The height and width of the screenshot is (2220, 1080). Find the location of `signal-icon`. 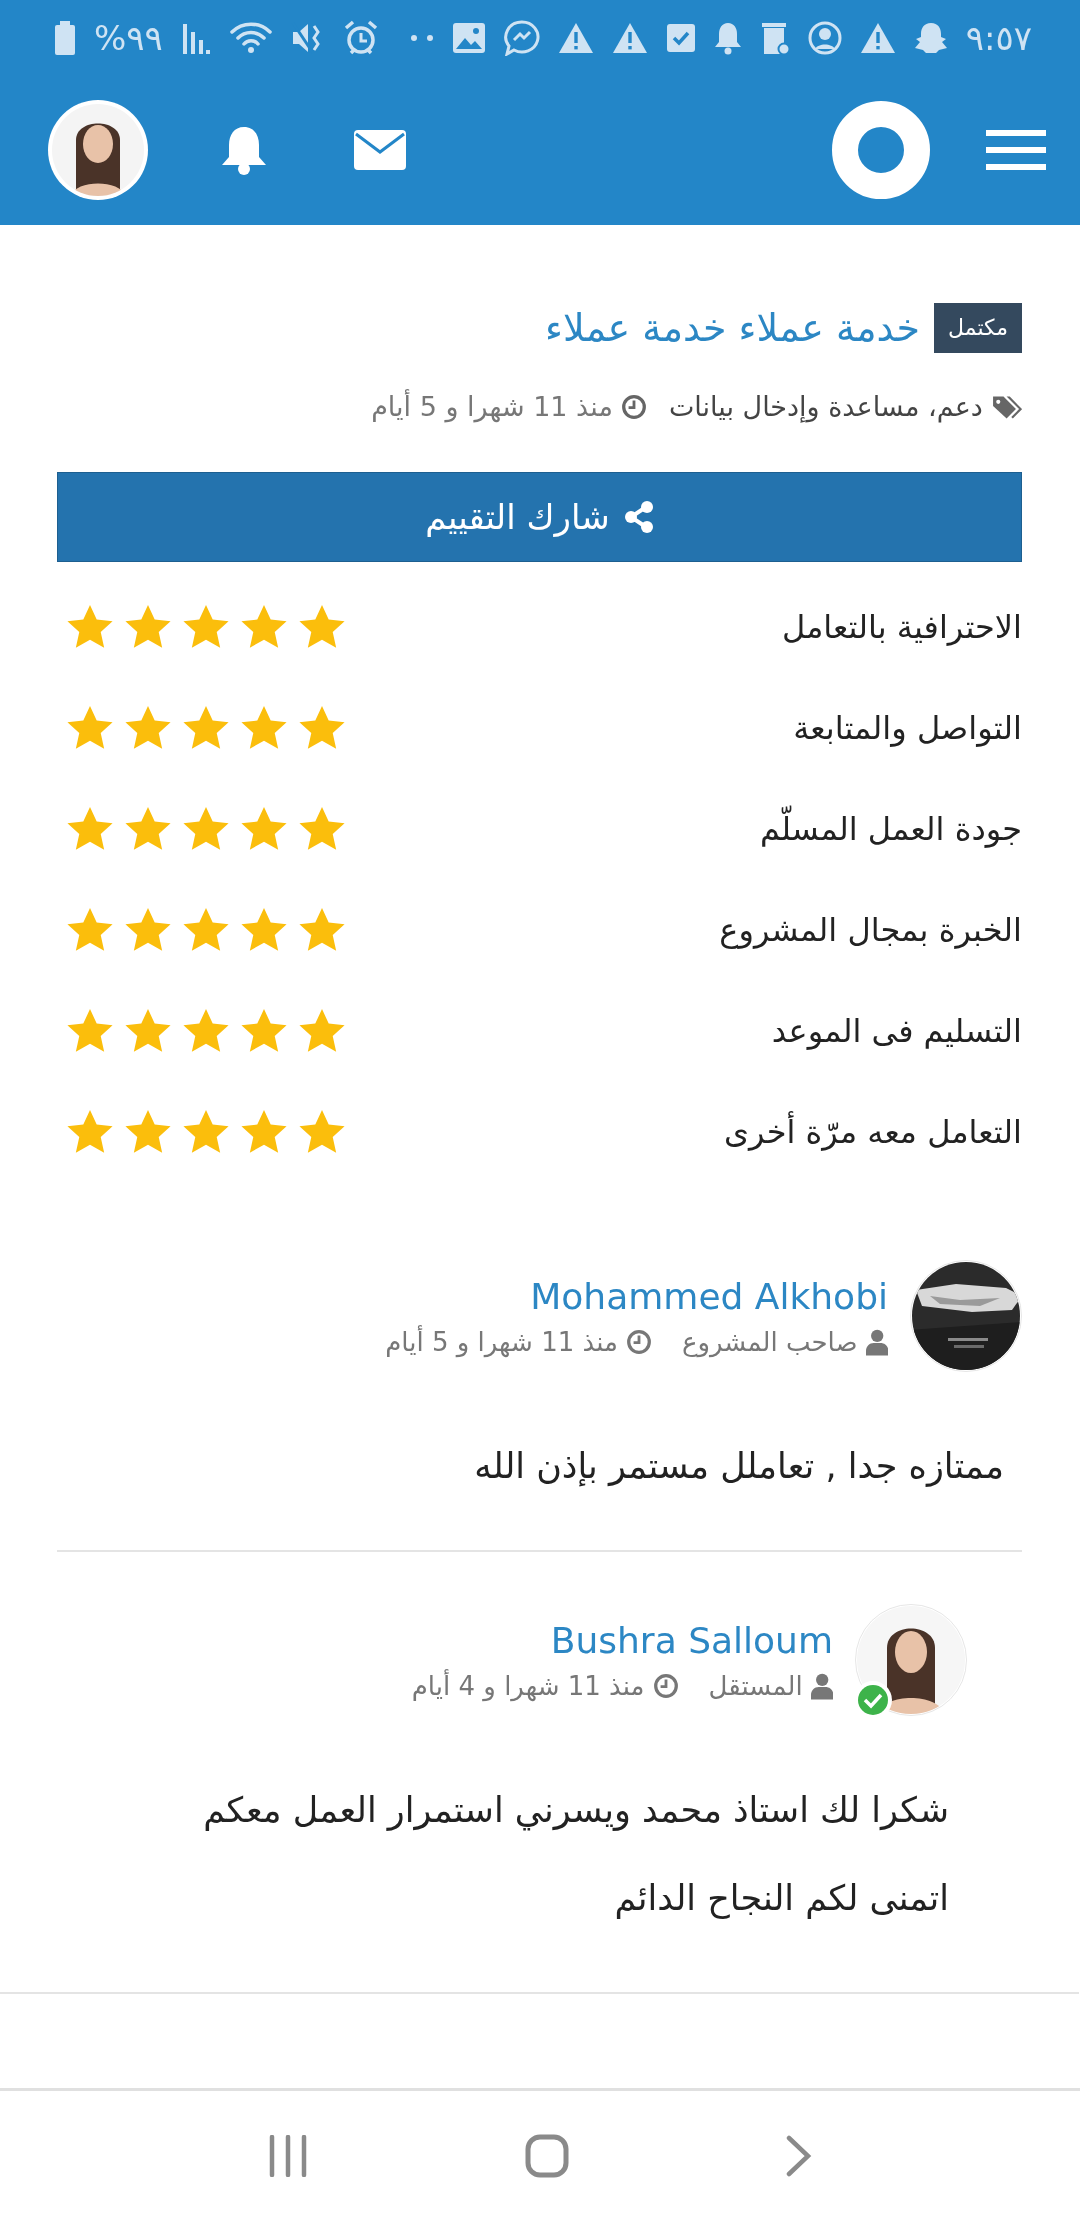

signal-icon is located at coordinates (195, 37).